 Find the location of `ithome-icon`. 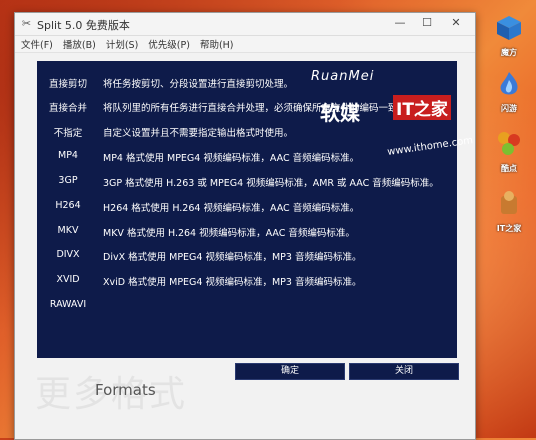

ithome-icon is located at coordinates (509, 202).